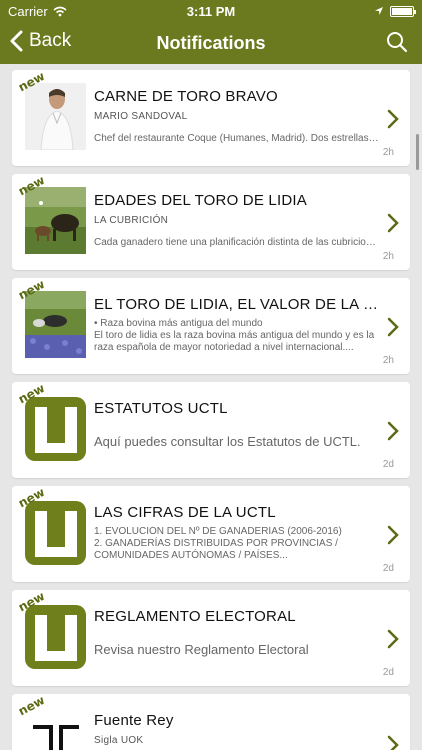  What do you see at coordinates (55, 324) in the screenshot?
I see `field-photo` at bounding box center [55, 324].